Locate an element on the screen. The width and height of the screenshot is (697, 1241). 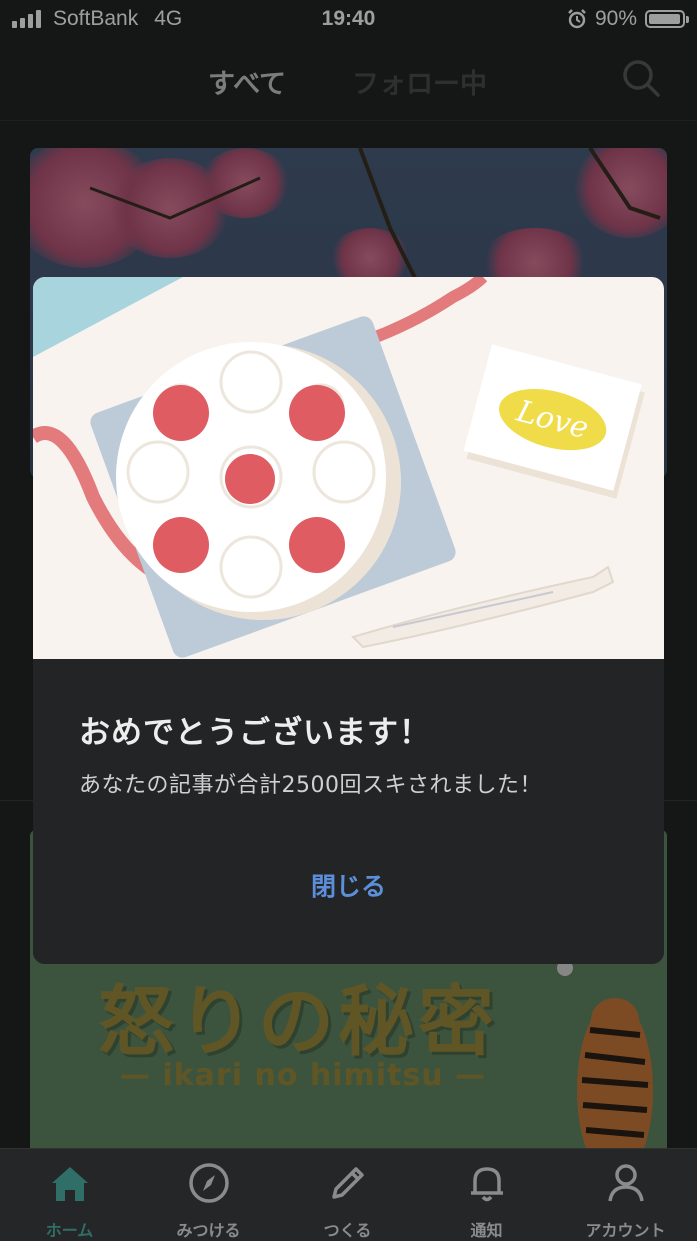
bell-icon is located at coordinates (486, 1184).